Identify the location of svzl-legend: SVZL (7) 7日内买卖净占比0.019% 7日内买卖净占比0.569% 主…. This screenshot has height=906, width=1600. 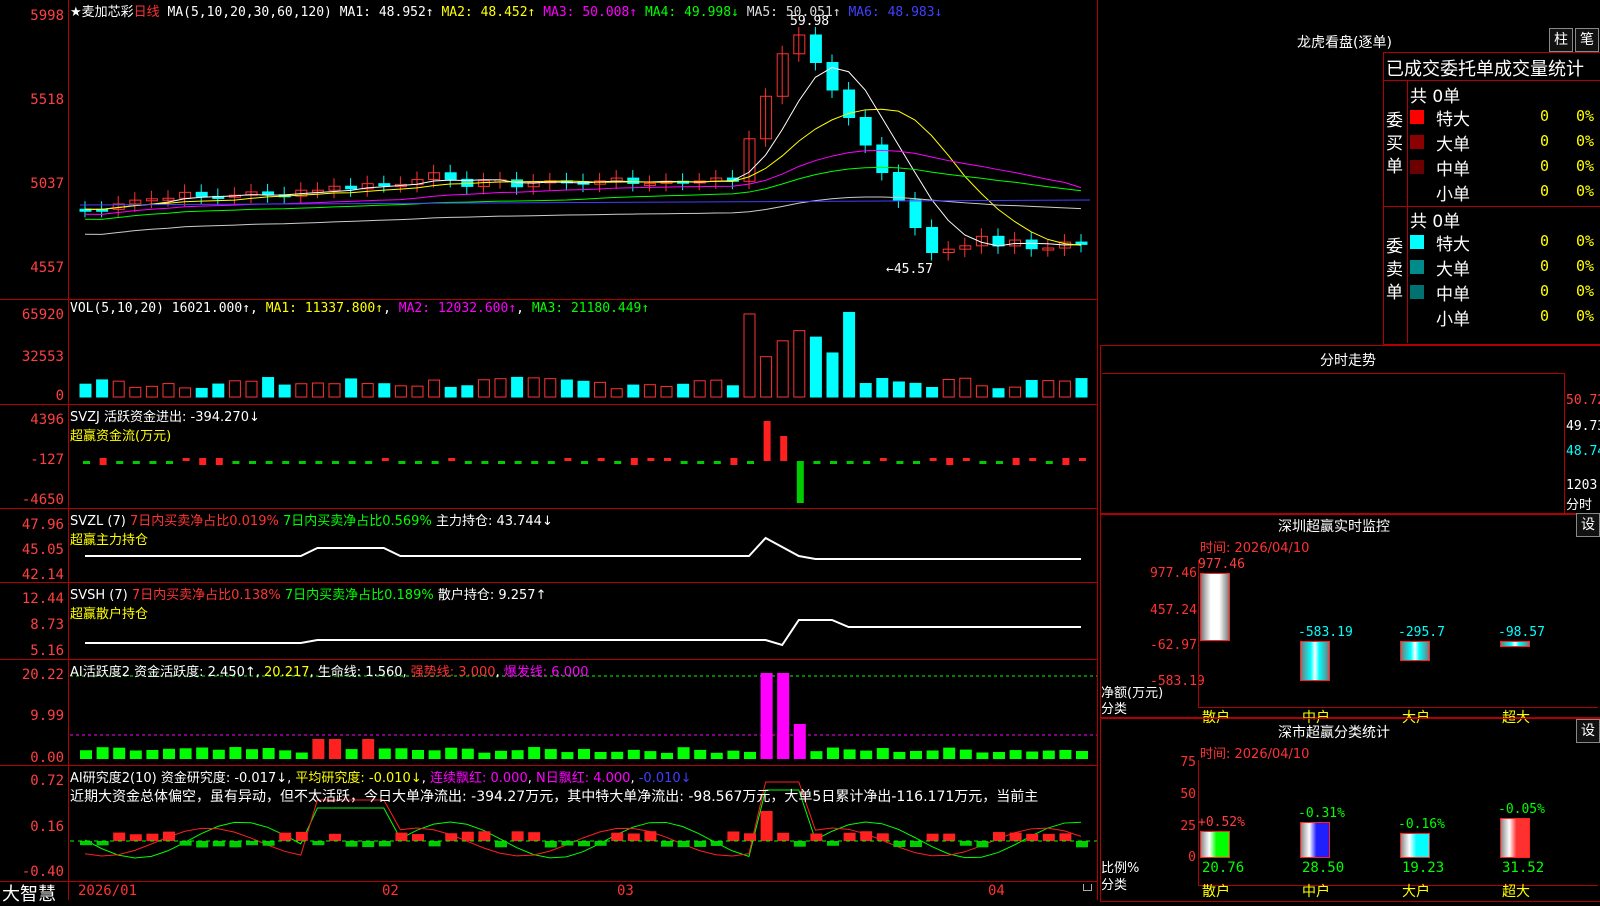
(311, 529).